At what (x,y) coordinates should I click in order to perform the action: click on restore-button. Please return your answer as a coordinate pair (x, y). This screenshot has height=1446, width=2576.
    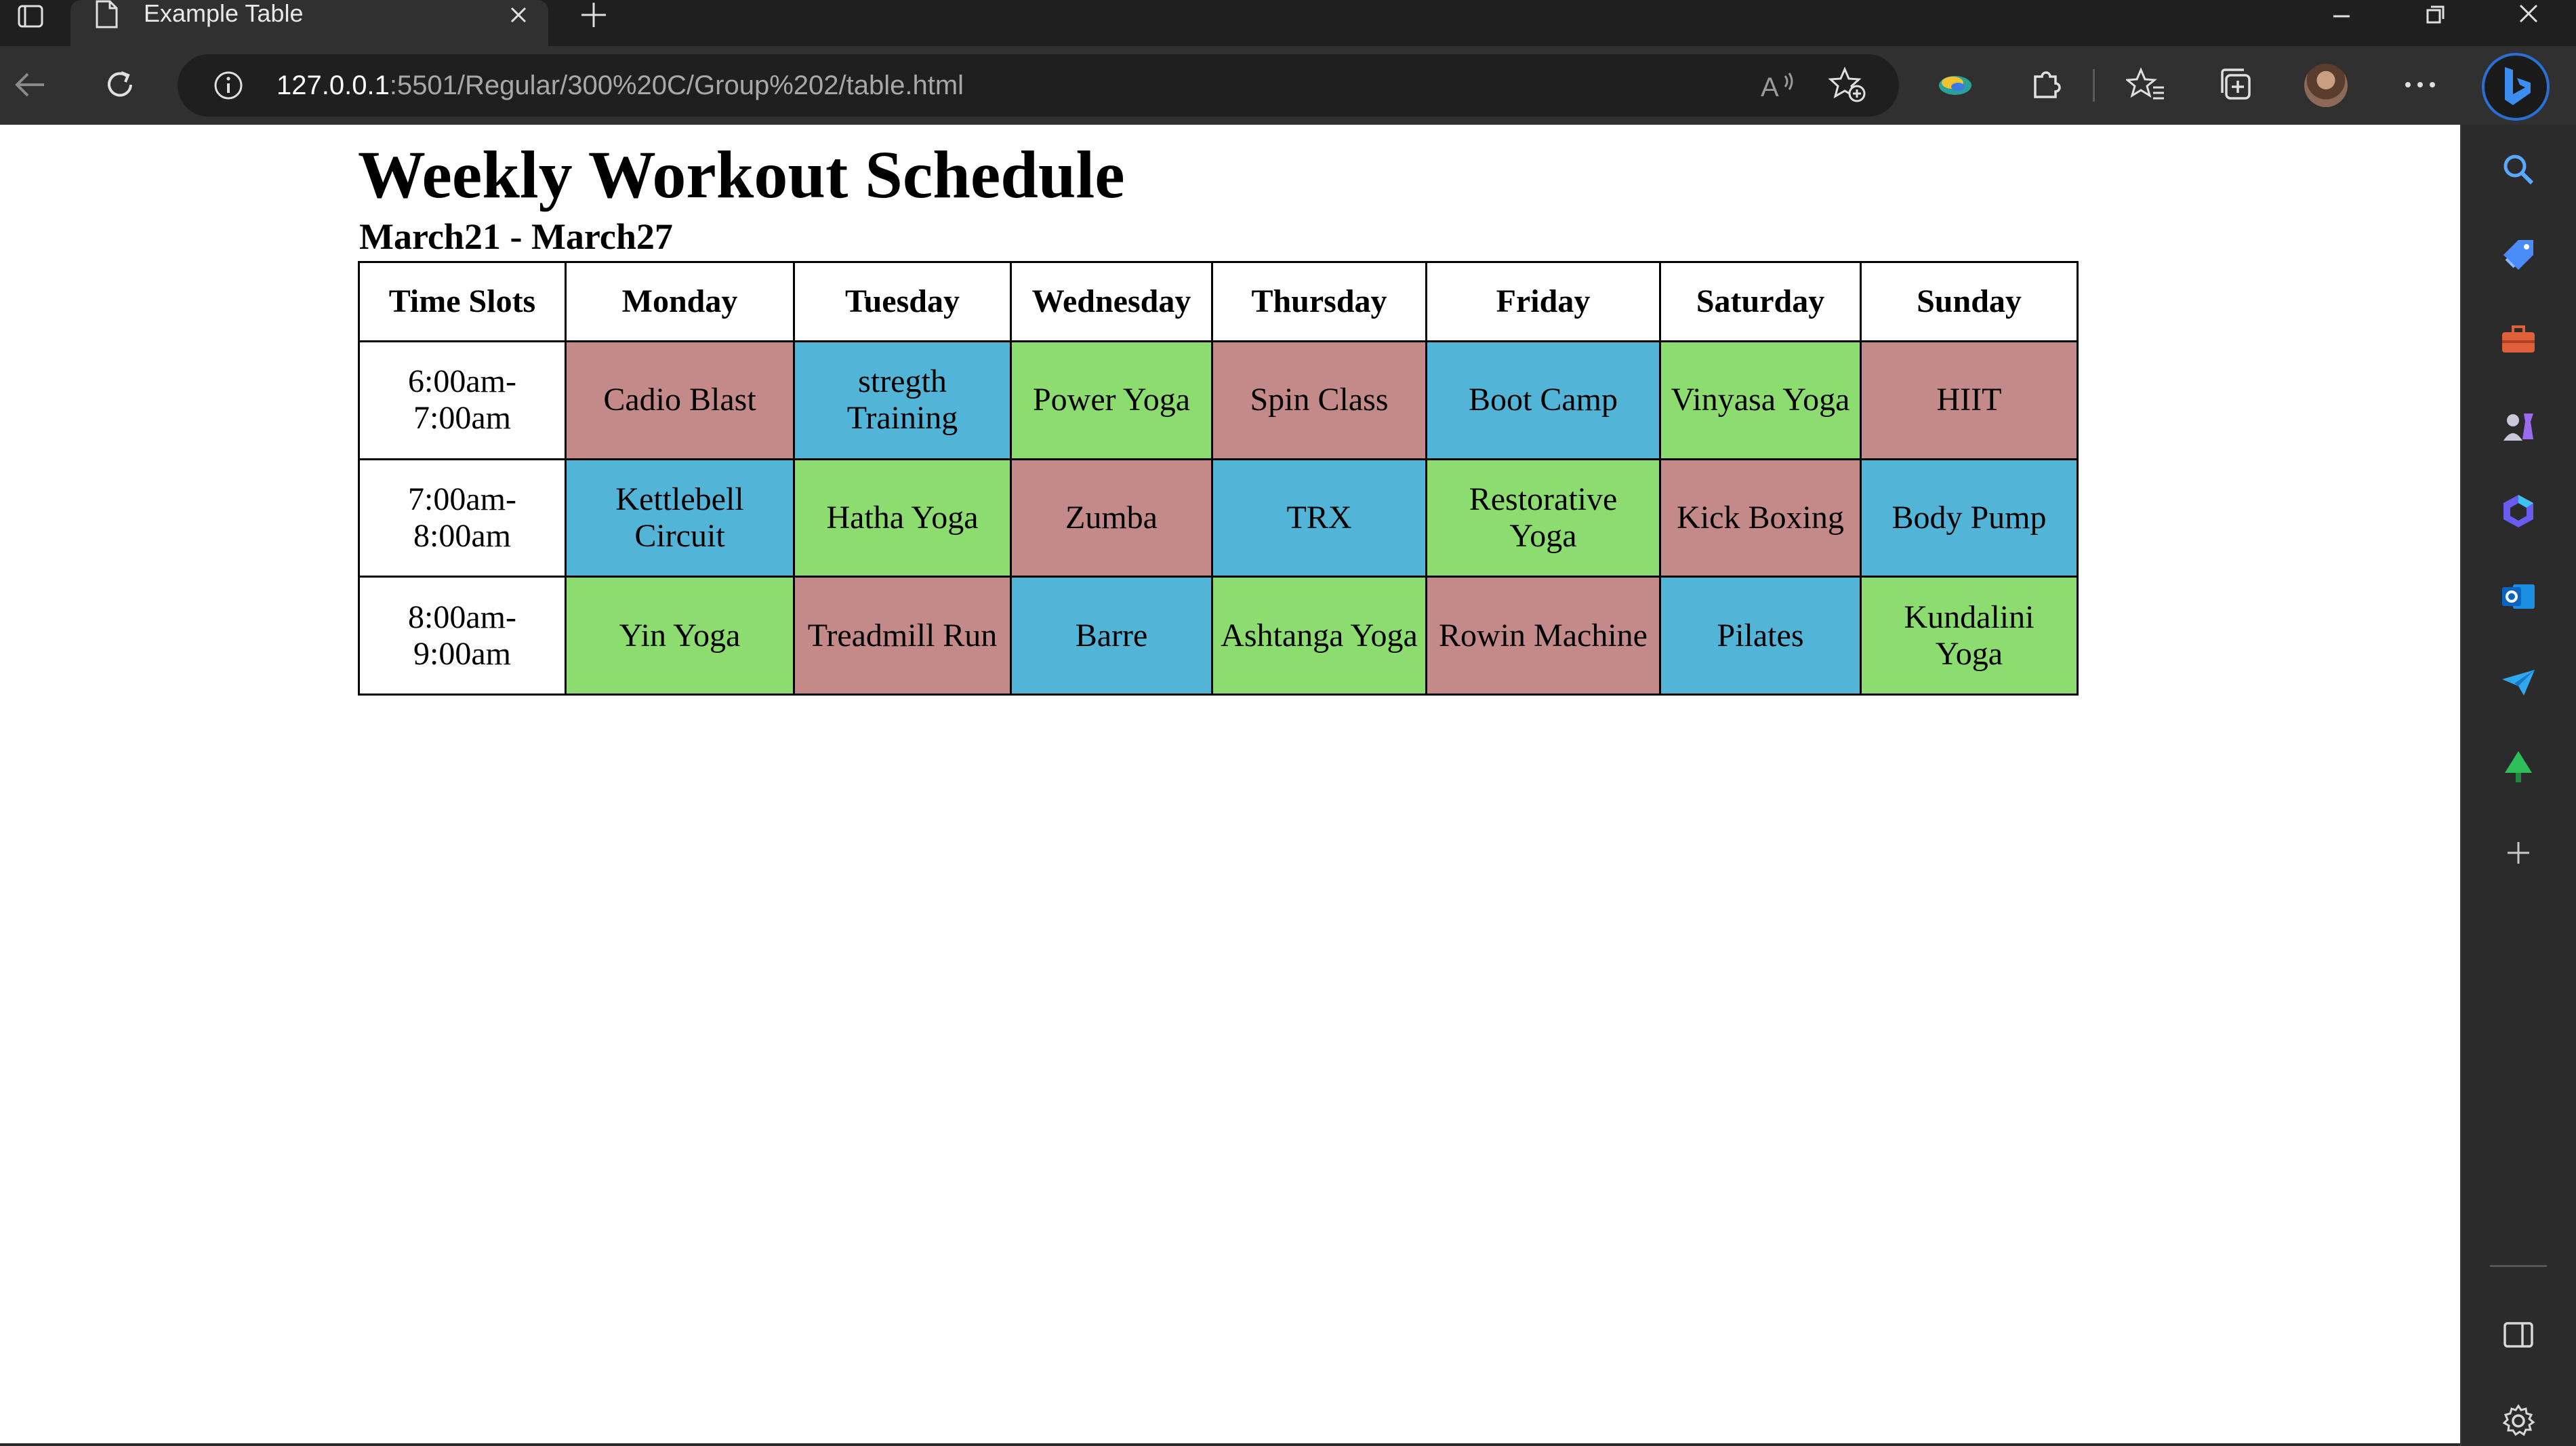
    Looking at the image, I should click on (2435, 15).